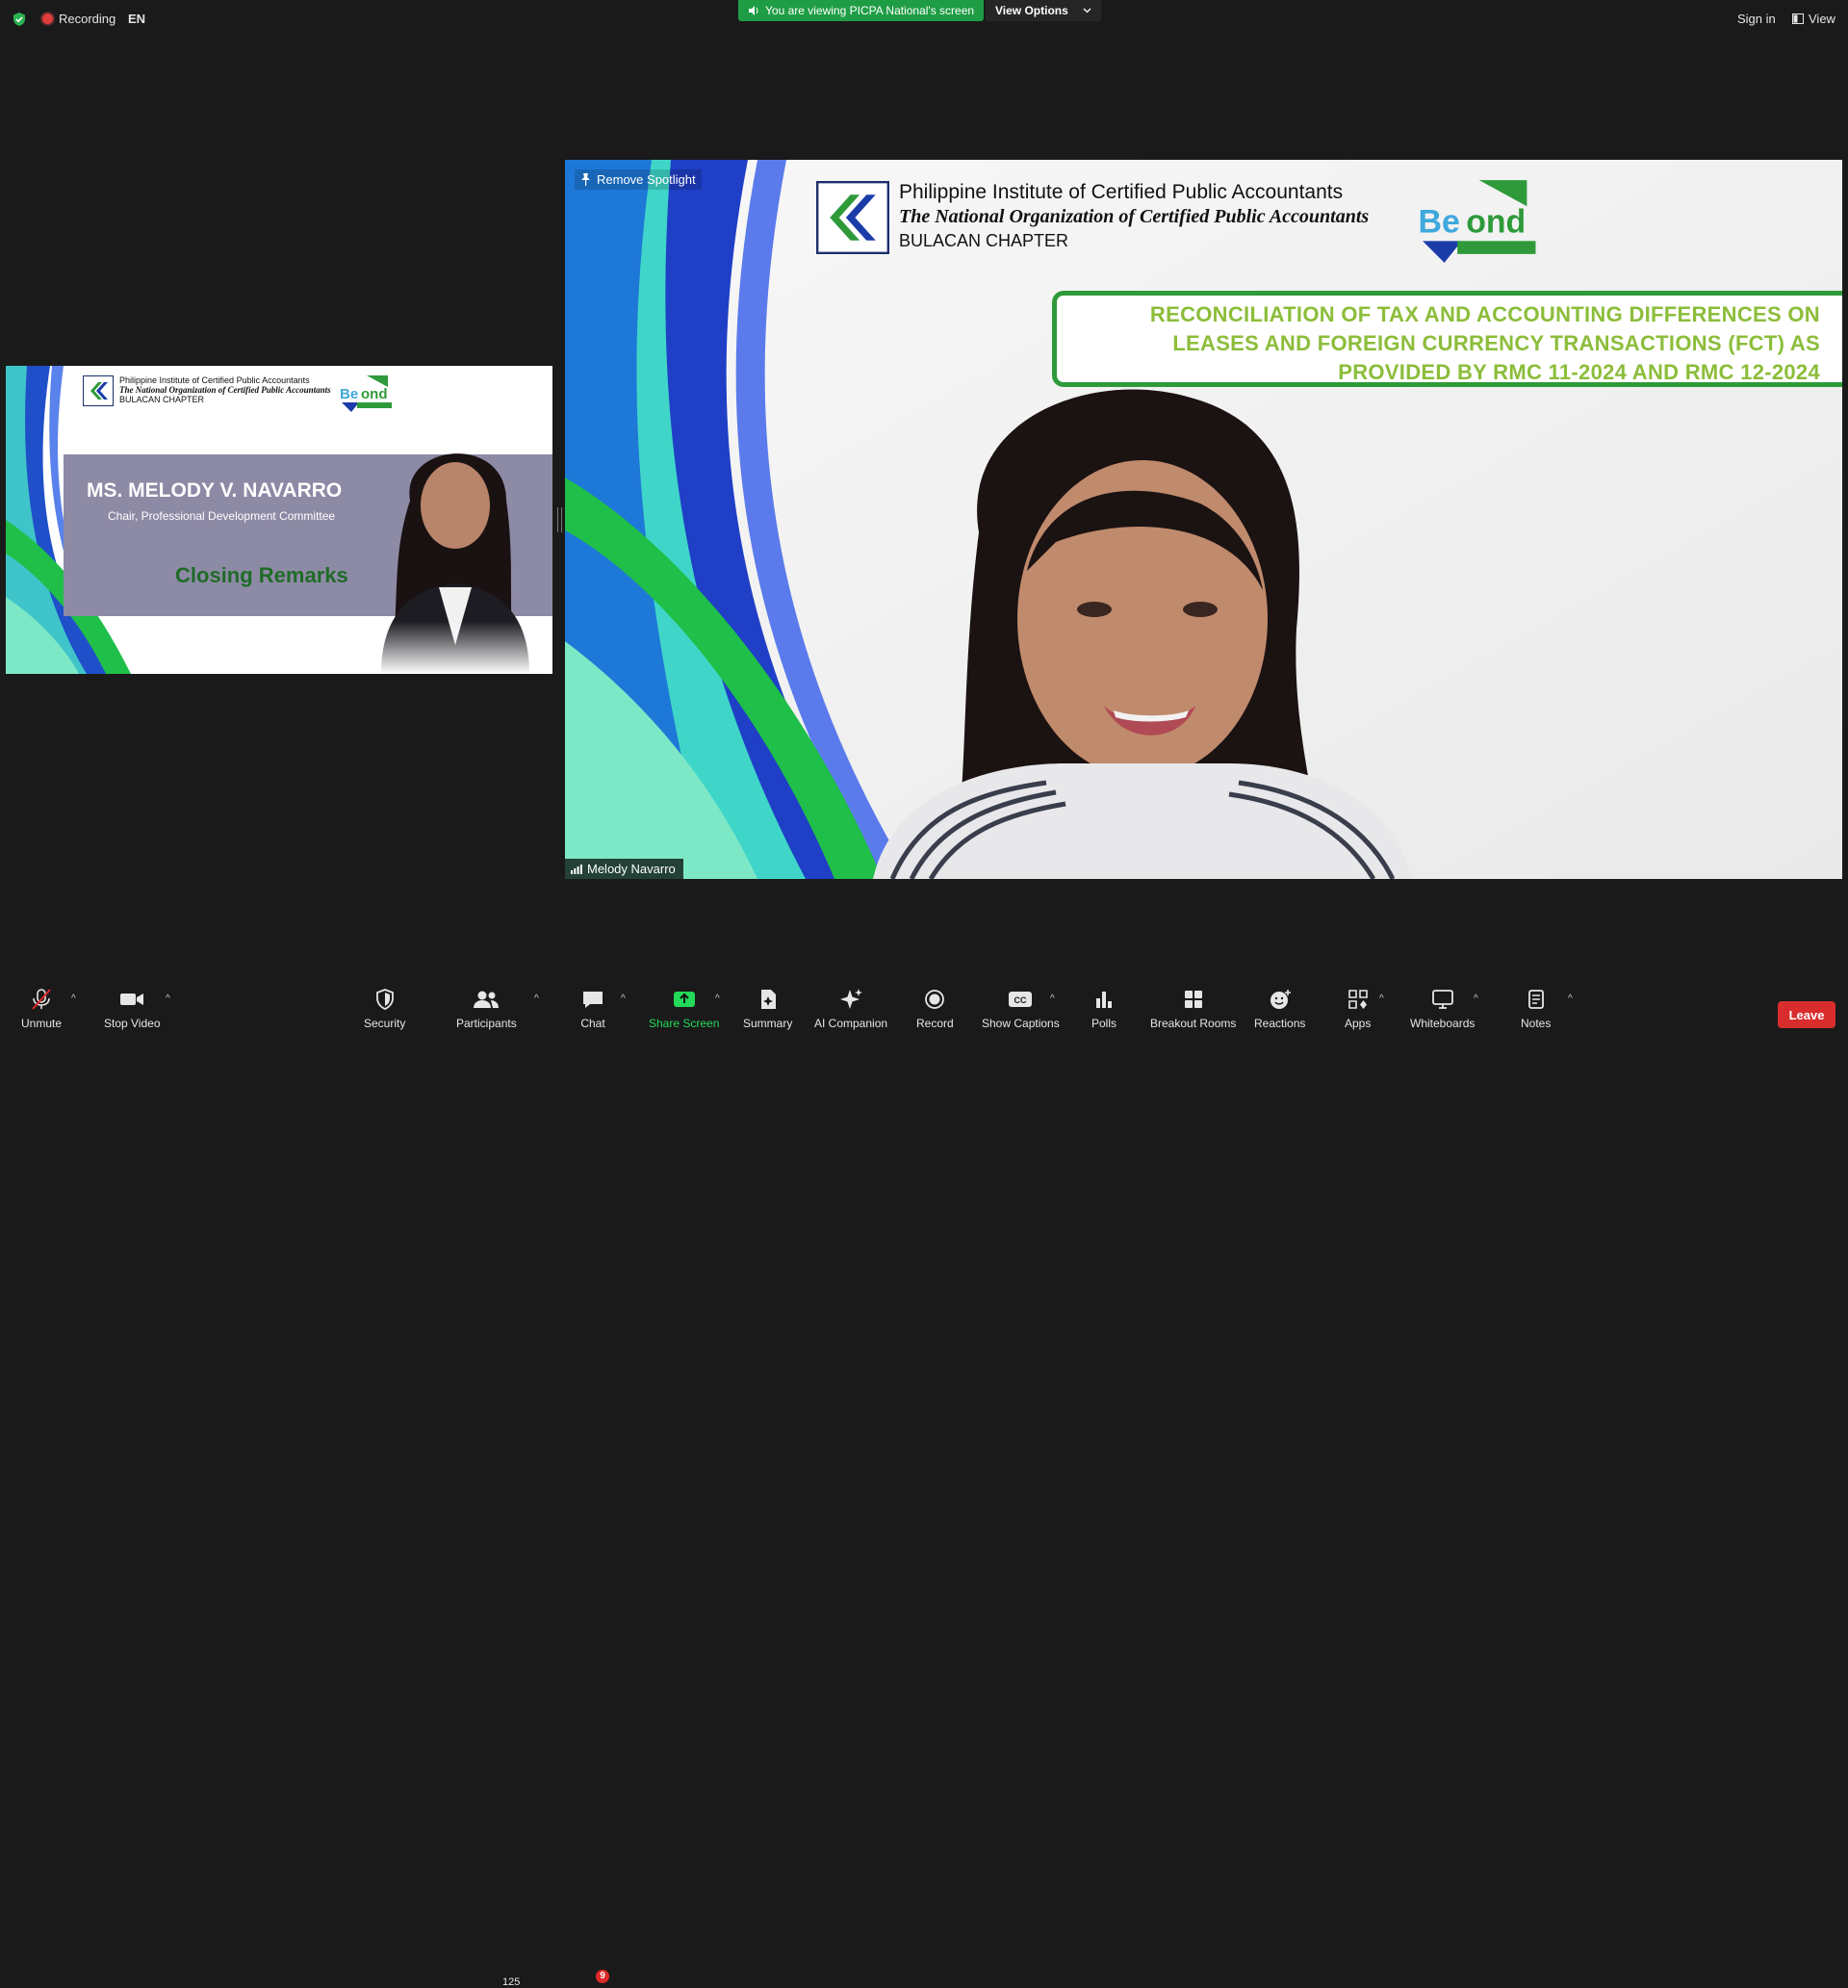  I want to click on participants-label: Participants, so click(486, 1024).